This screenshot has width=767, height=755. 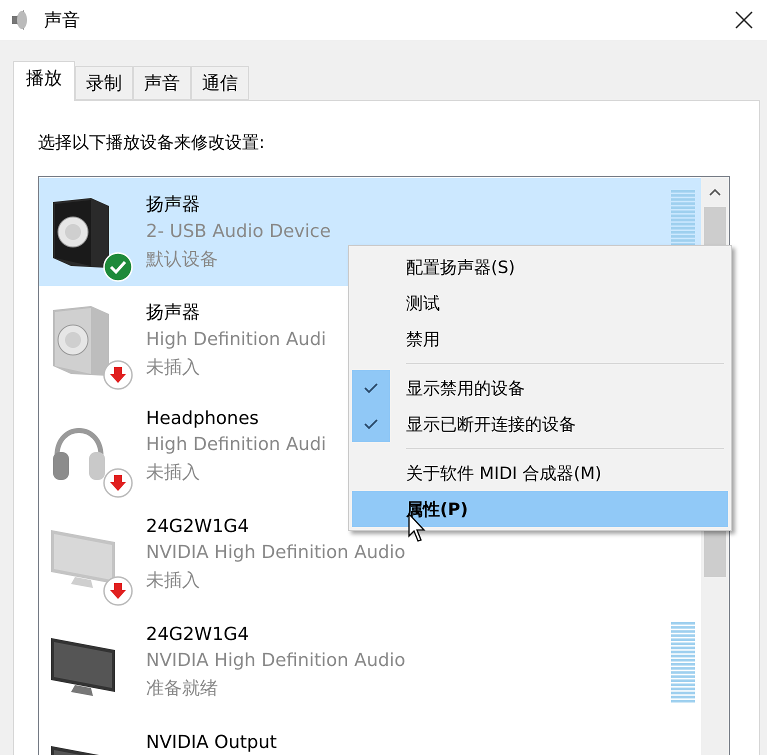 I want to click on device-name: NVIDIA Output, so click(x=211, y=742).